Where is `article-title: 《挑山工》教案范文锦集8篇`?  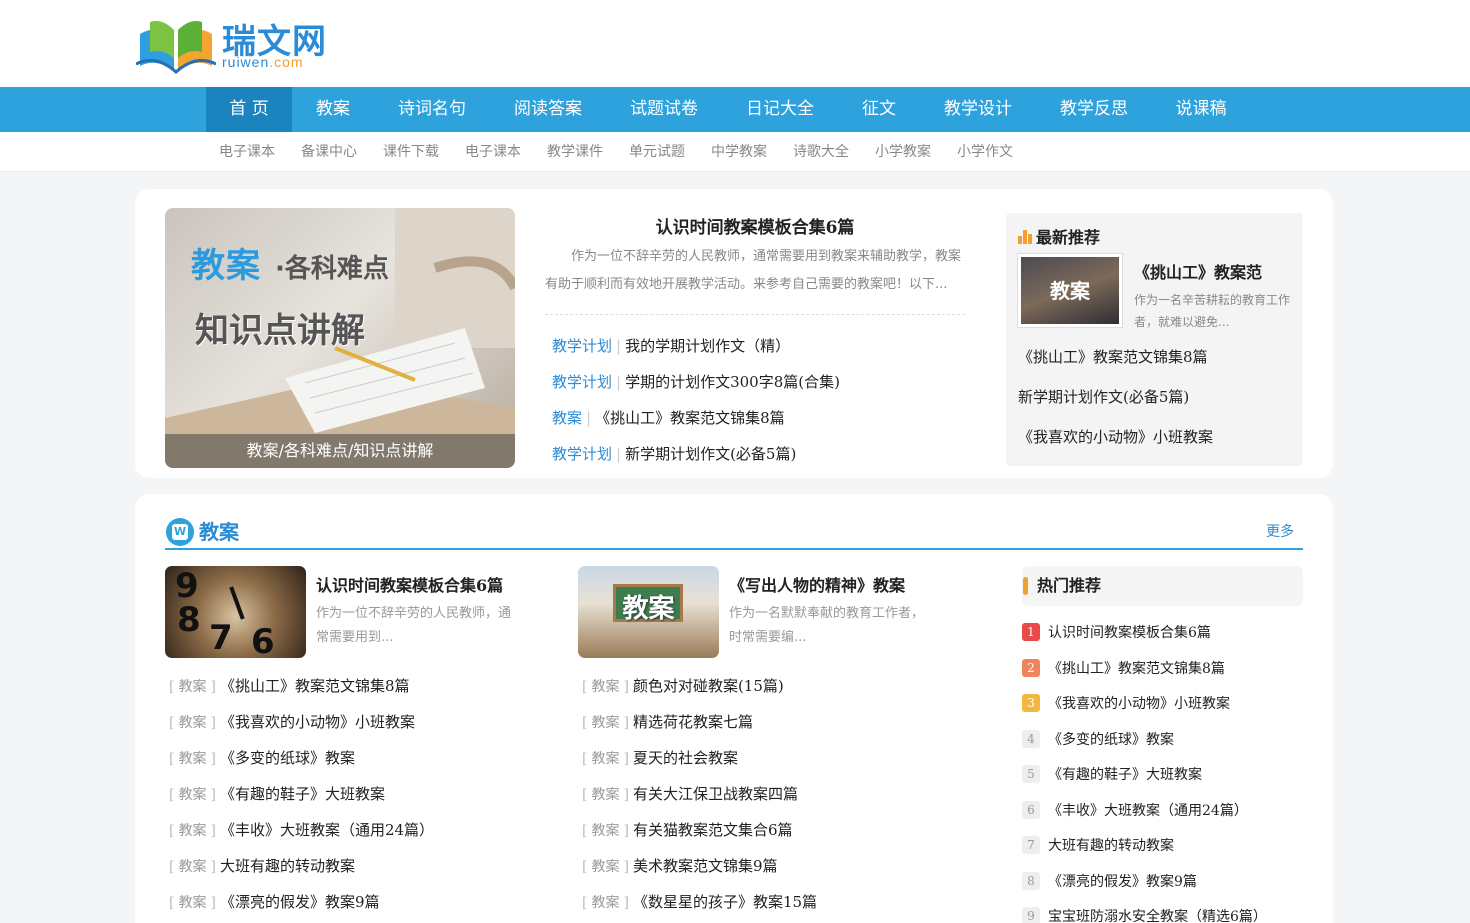
article-title: 《挑山工》教案范文锦集8篇 is located at coordinates (690, 418).